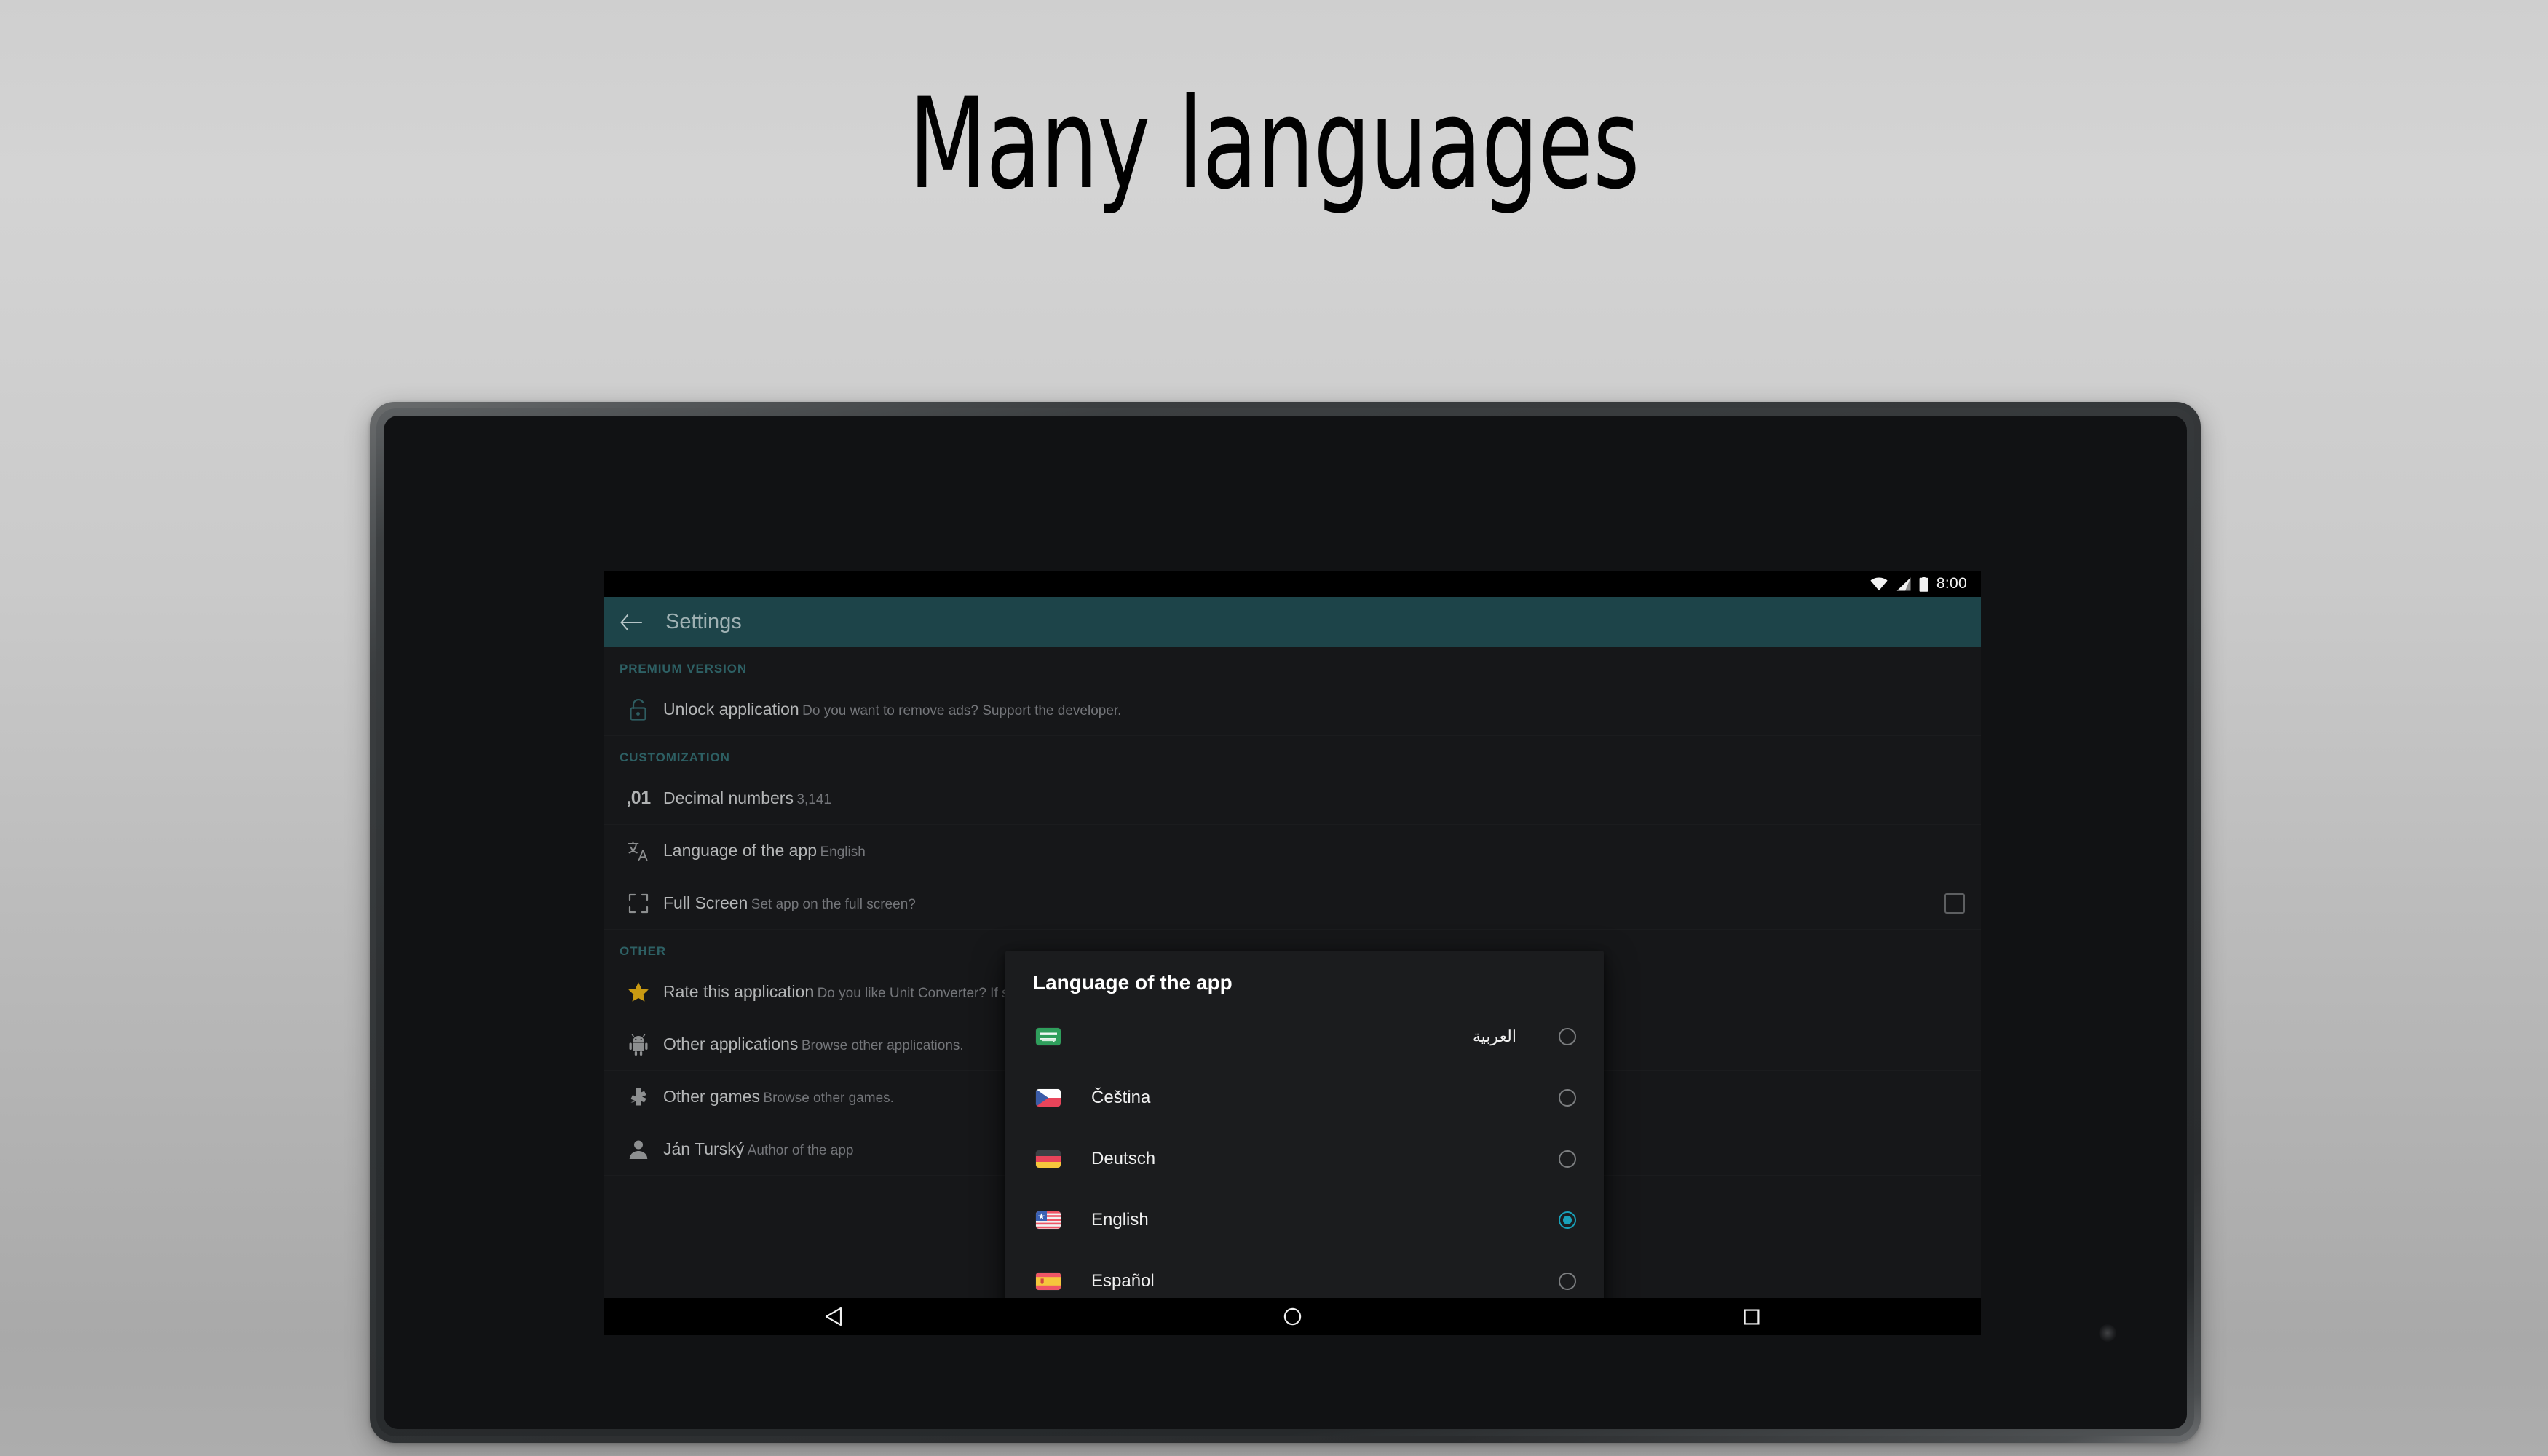  I want to click on pref-subtitle: Browse other games., so click(828, 1098).